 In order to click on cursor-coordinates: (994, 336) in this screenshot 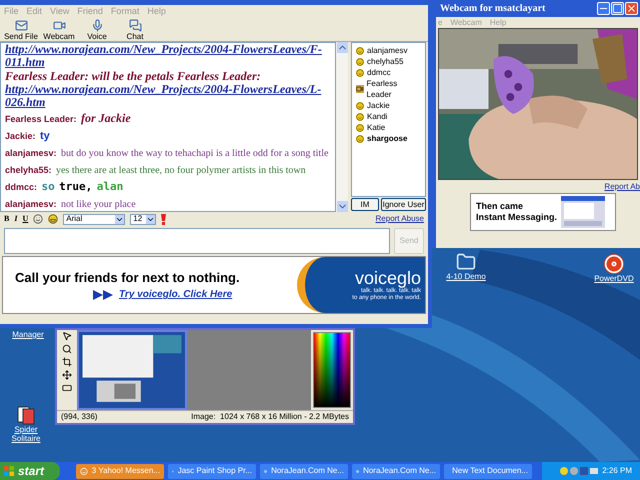, I will do `click(79, 417)`.